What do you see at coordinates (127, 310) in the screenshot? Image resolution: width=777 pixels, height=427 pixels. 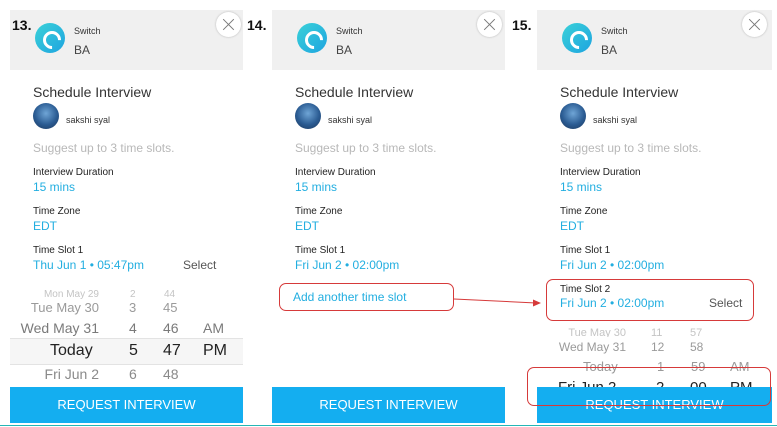 I see `picker-row: Tue May 30 3 45` at bounding box center [127, 310].